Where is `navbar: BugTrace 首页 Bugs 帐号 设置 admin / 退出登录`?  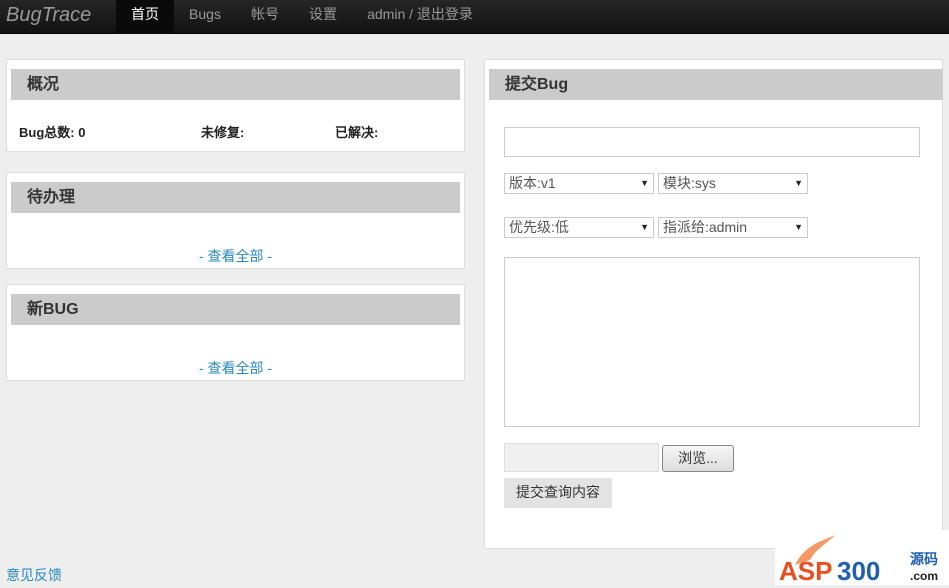
navbar: BugTrace 首页 Bugs 帐号 设置 admin / 退出登录 is located at coordinates (474, 17).